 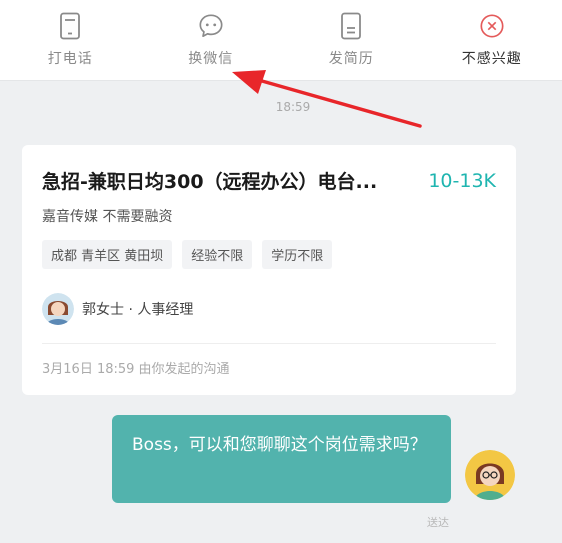 What do you see at coordinates (58, 309) in the screenshot?
I see `recruiter-avatar` at bounding box center [58, 309].